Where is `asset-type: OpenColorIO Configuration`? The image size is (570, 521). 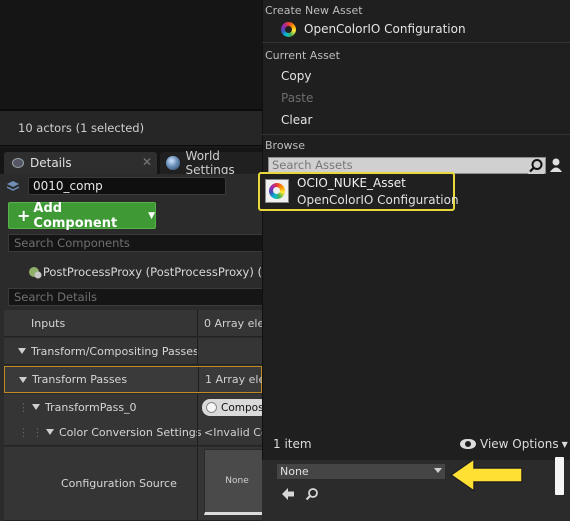 asset-type: OpenColorIO Configuration is located at coordinates (378, 200).